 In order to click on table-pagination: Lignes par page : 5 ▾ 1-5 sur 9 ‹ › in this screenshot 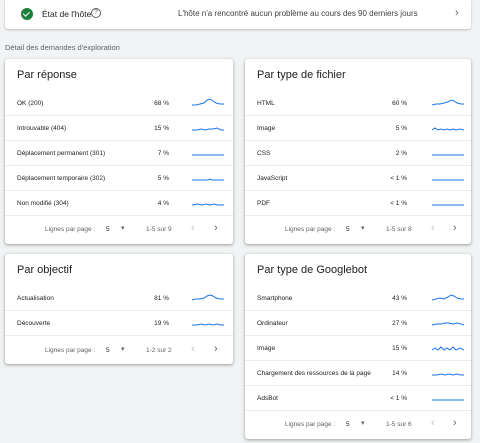, I will do `click(119, 230)`.